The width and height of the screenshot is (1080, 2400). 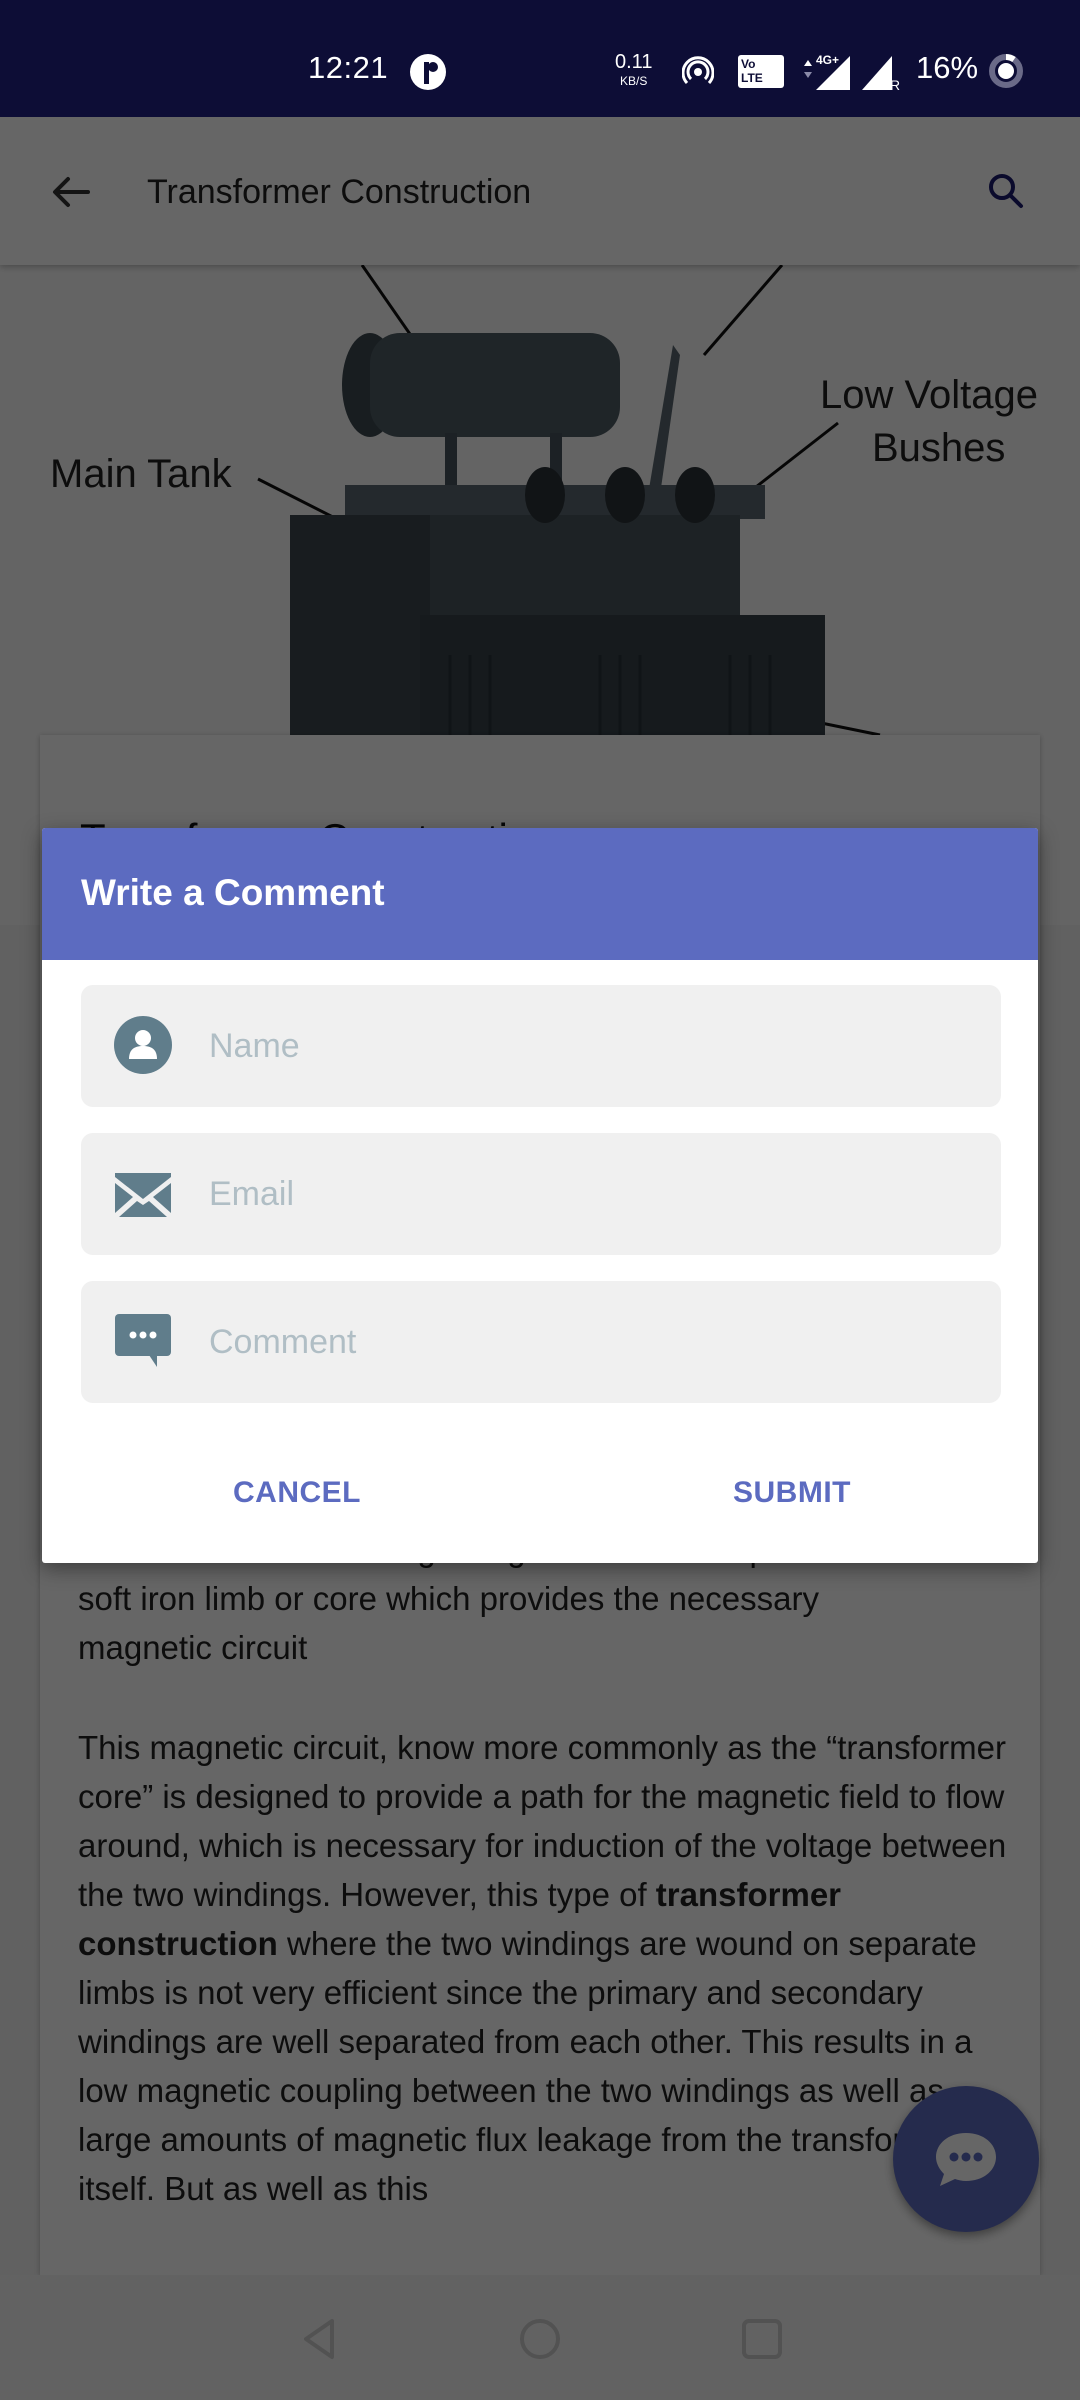 I want to click on person-icon, so click(x=143, y=1045).